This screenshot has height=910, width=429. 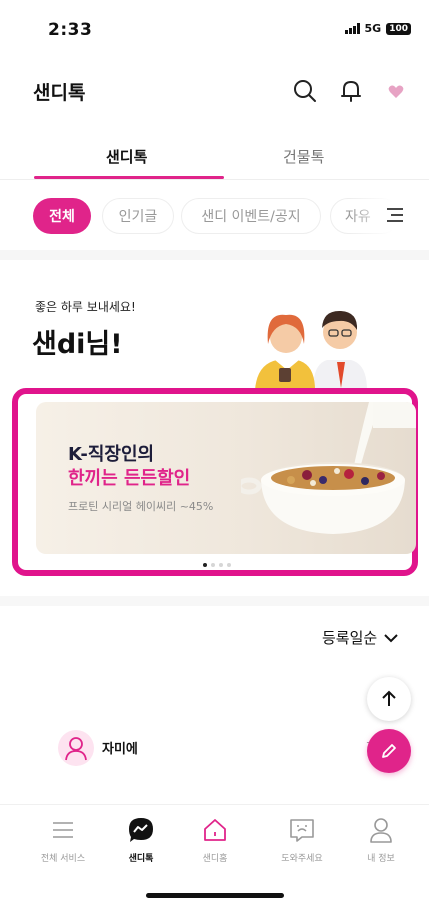 I want to click on scroll-to-top-button, so click(x=389, y=699).